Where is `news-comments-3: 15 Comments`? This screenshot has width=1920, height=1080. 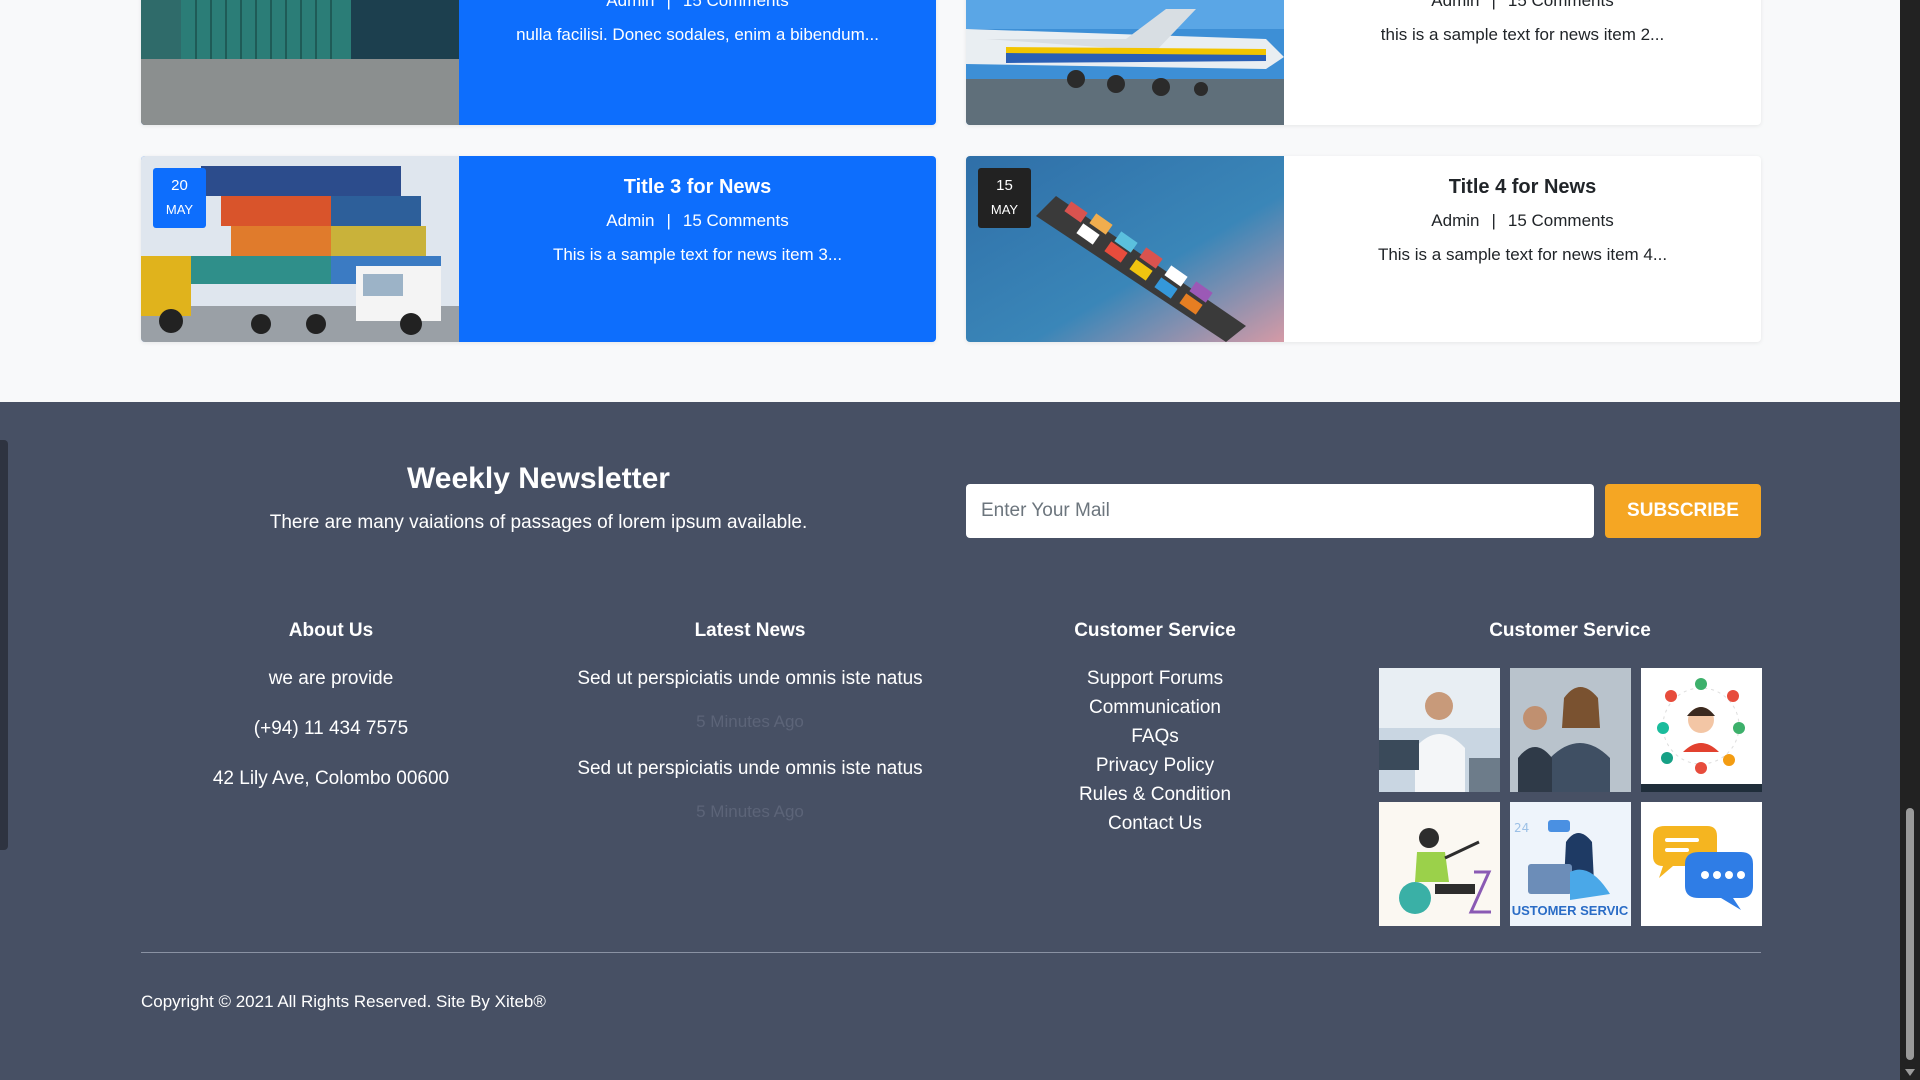
news-comments-3: 15 Comments is located at coordinates (736, 220).